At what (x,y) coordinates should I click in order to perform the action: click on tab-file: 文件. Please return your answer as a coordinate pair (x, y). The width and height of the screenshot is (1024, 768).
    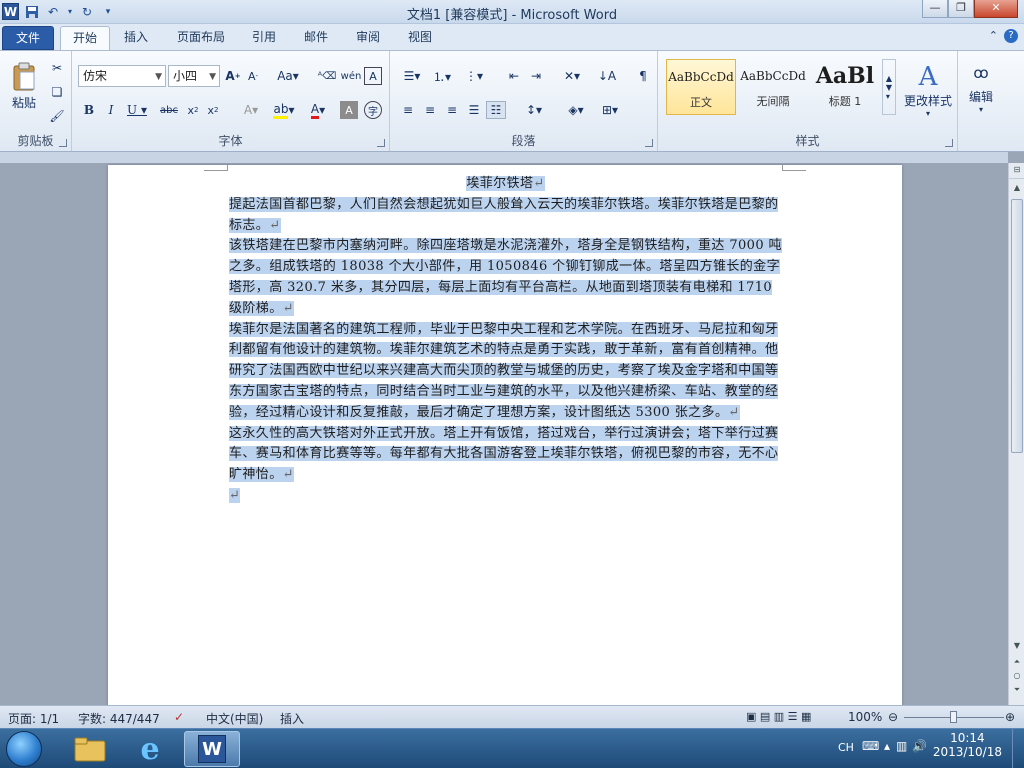
    Looking at the image, I should click on (28, 38).